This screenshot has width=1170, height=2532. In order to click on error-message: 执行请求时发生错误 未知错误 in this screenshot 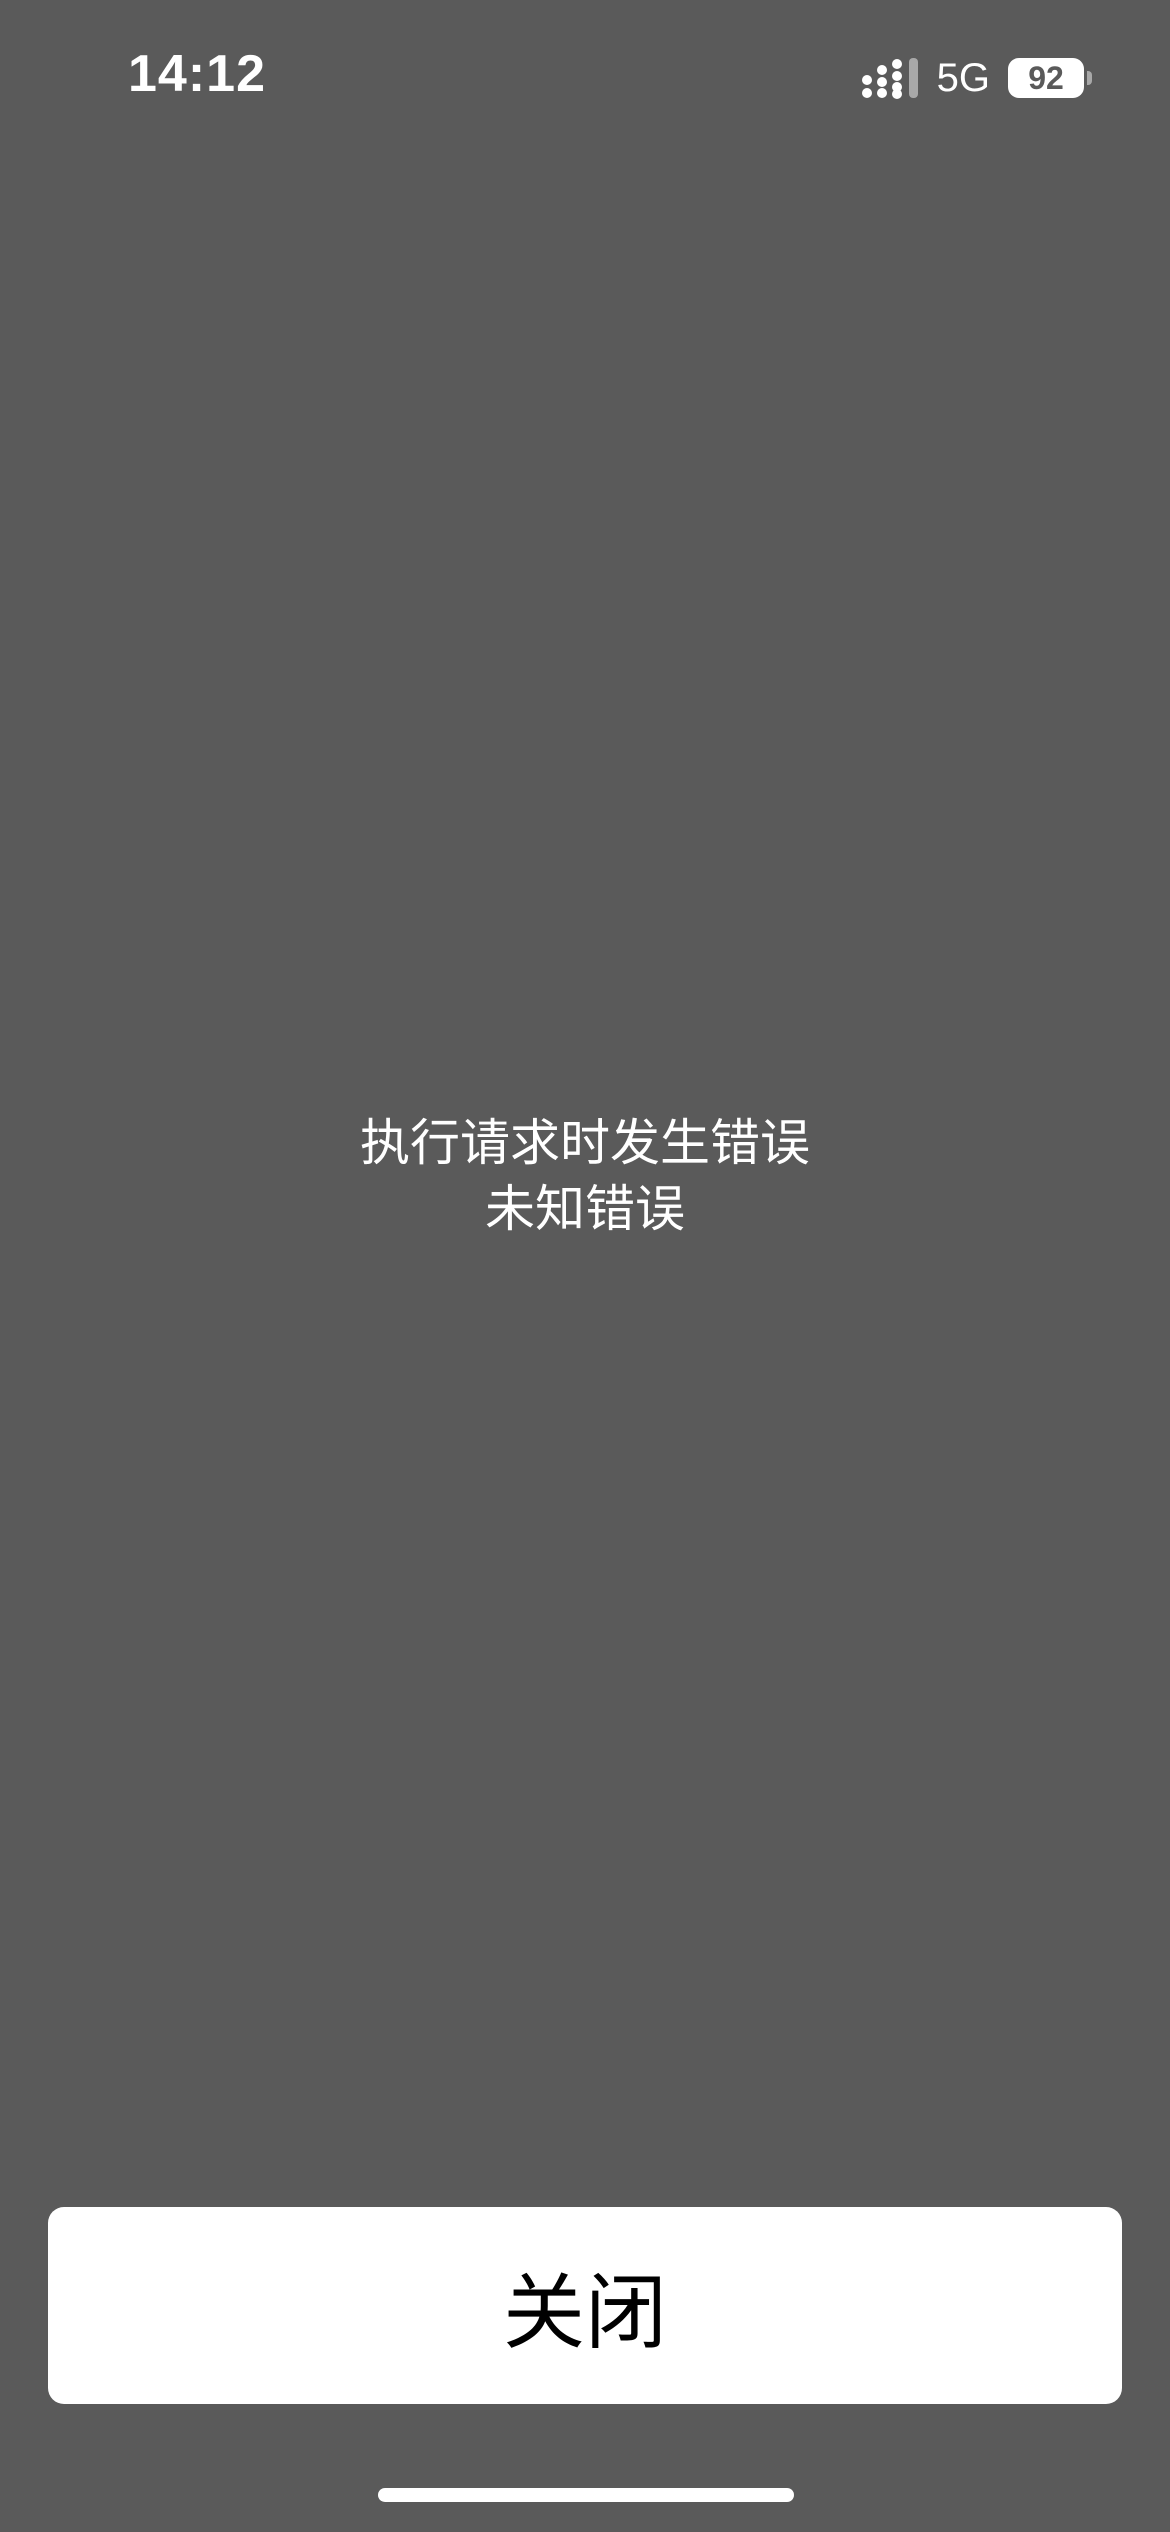, I will do `click(585, 1176)`.